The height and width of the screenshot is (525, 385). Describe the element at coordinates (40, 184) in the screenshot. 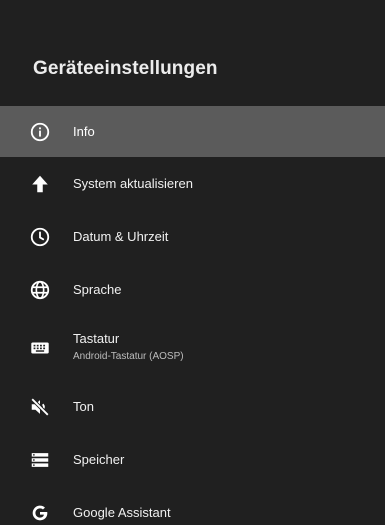

I see `arrow-up-icon` at that location.